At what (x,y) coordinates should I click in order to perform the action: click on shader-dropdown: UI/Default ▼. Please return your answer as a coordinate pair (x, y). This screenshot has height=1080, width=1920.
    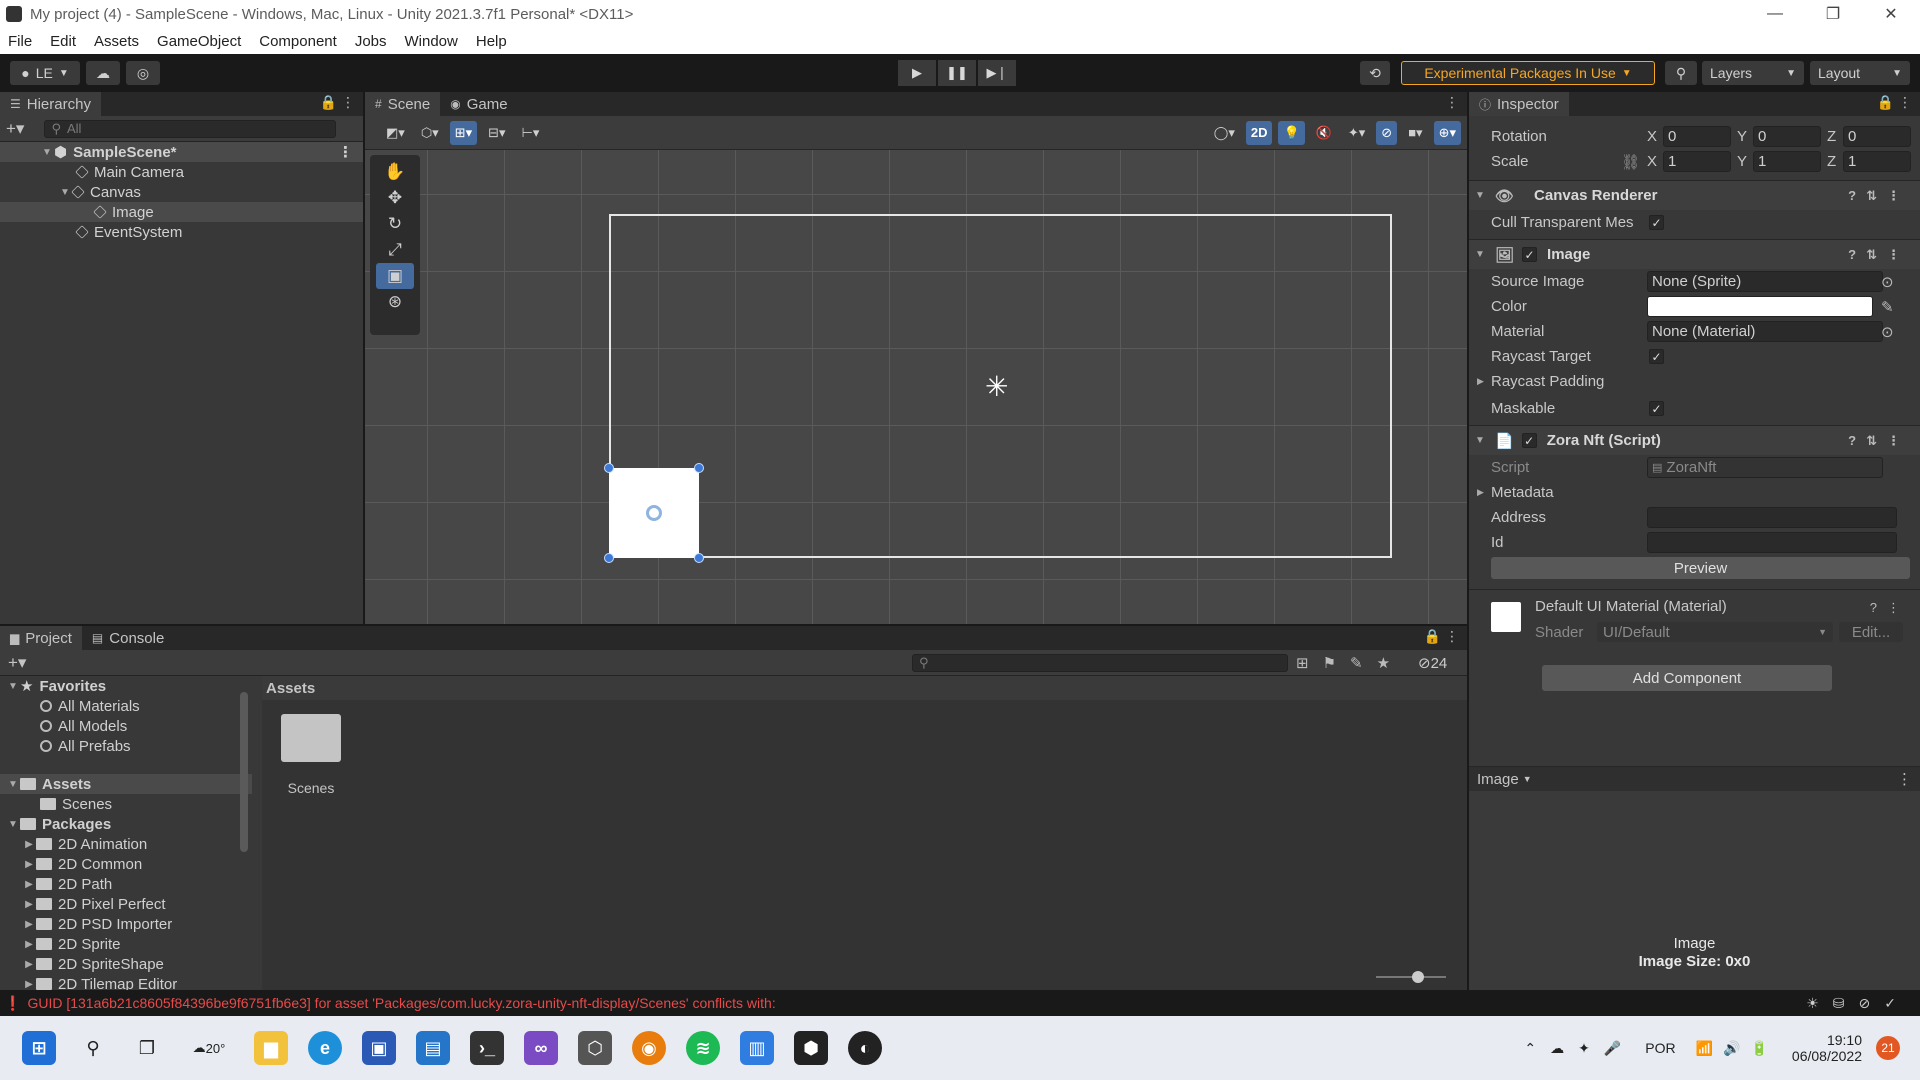
    Looking at the image, I should click on (1715, 632).